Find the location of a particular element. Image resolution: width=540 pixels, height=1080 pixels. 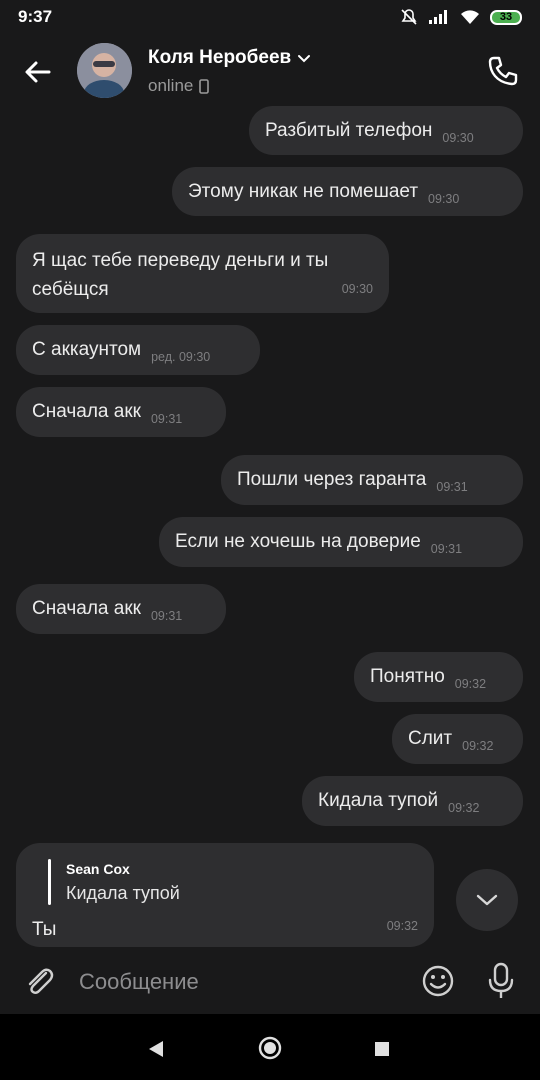

nav-back-icon is located at coordinates (156, 1049).